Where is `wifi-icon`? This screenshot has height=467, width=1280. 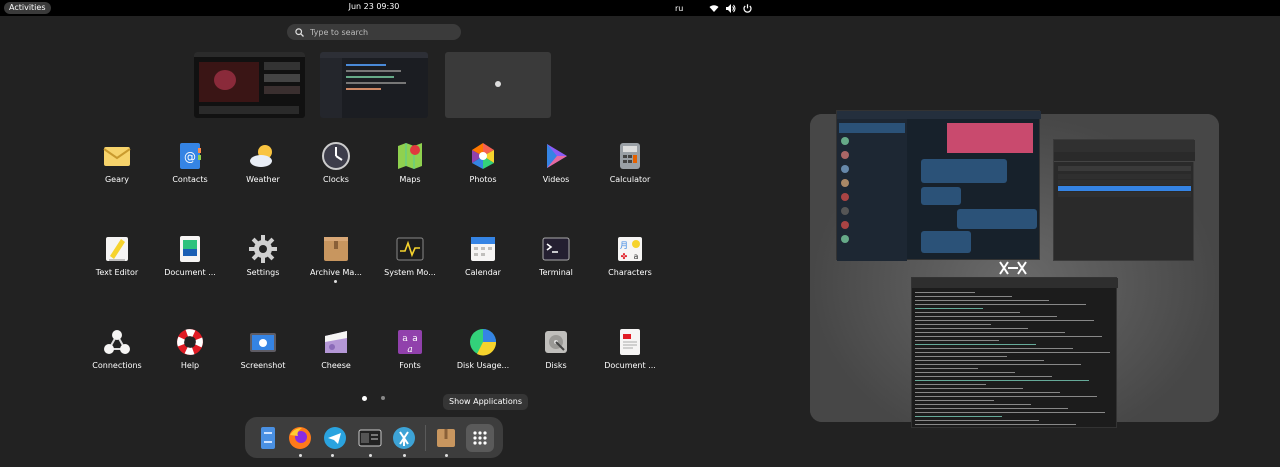 wifi-icon is located at coordinates (714, 8).